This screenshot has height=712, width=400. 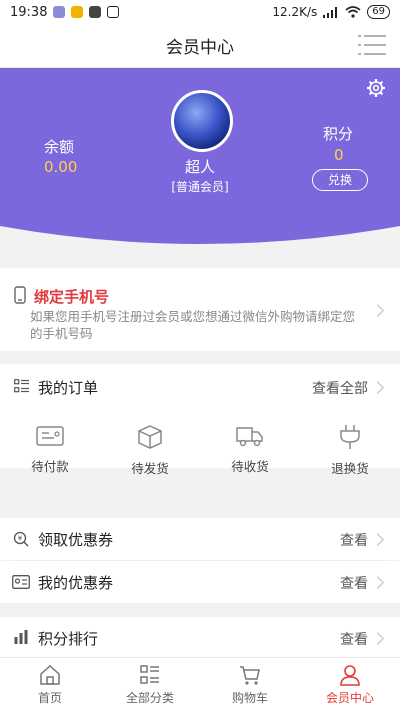 What do you see at coordinates (354, 540) in the screenshot?
I see `get-coupons-view-link: 查看` at bounding box center [354, 540].